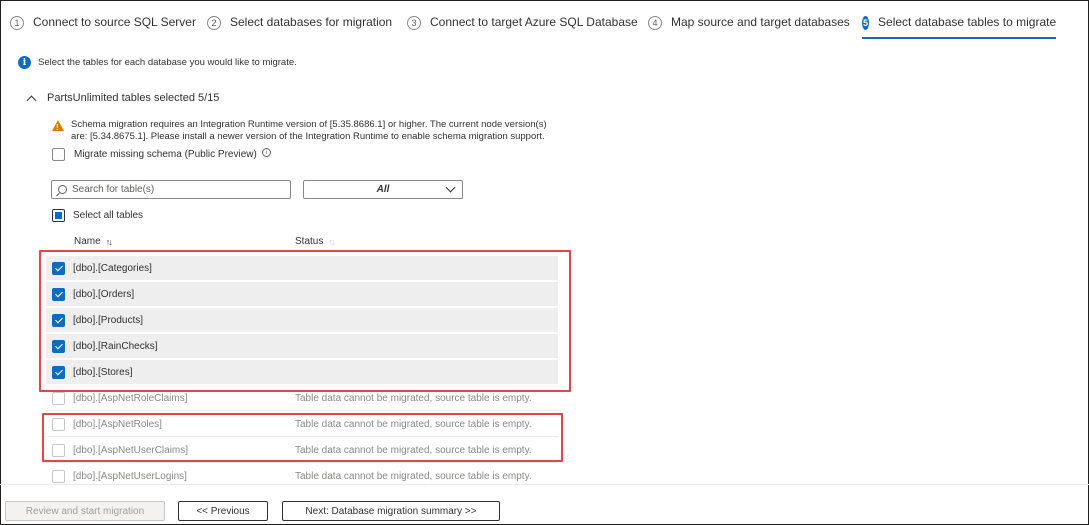 The height and width of the screenshot is (525, 1089). Describe the element at coordinates (214, 23) in the screenshot. I see `step-number: 2` at that location.